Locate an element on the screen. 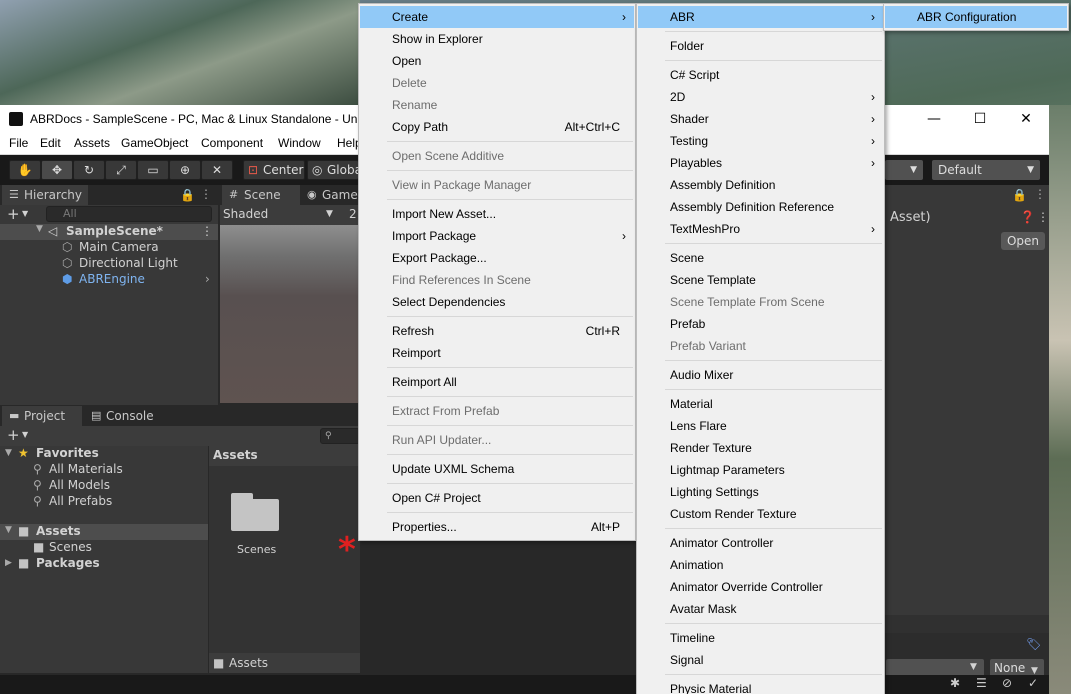 This screenshot has height=694, width=1071. menu-assets: Assets is located at coordinates (92, 143).